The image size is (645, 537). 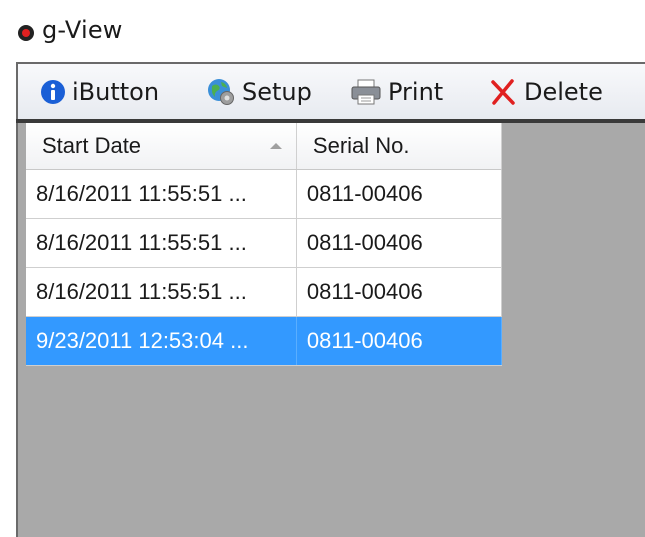 What do you see at coordinates (322, 31) in the screenshot?
I see `title-bar: g-View` at bounding box center [322, 31].